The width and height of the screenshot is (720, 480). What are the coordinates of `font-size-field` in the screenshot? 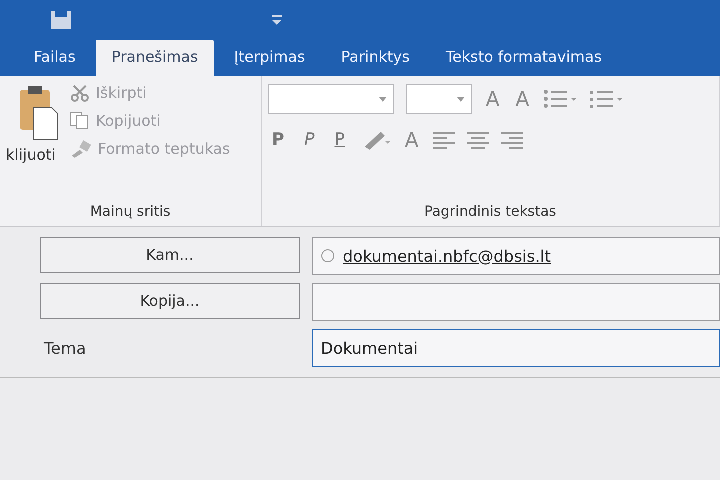 It's located at (439, 99).